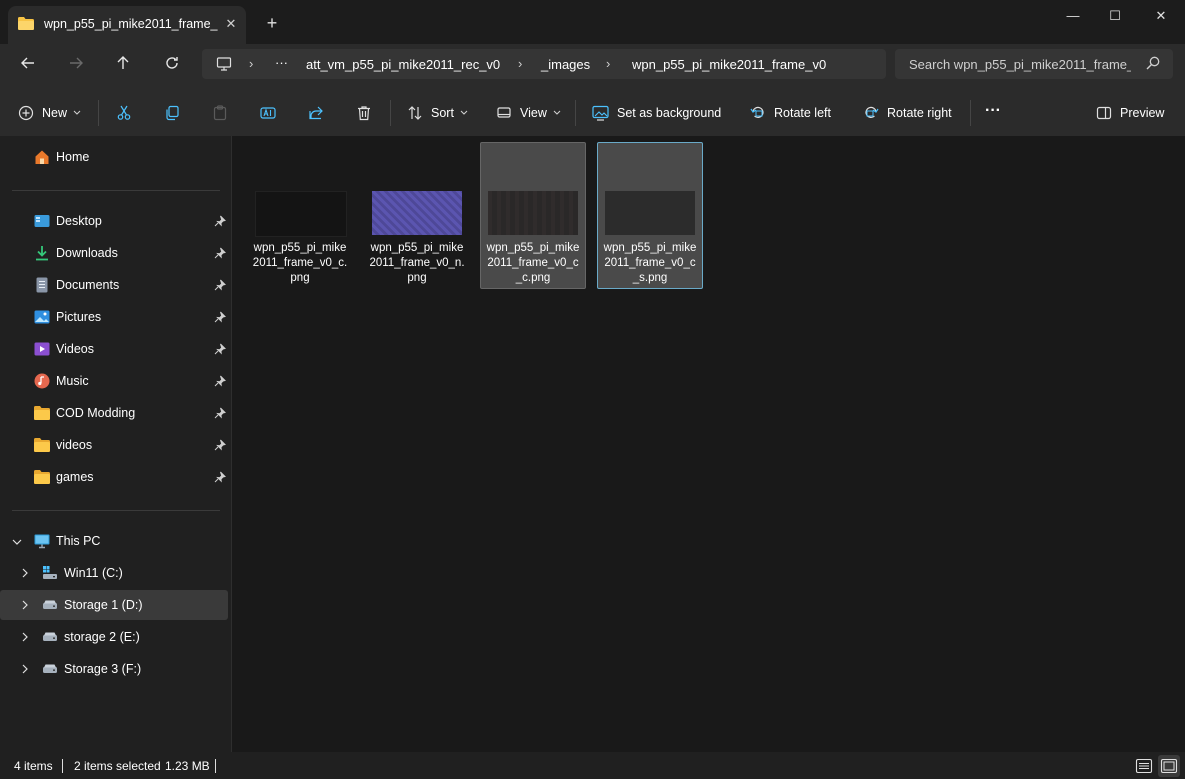  Describe the element at coordinates (114, 253) in the screenshot. I see `sidebar-item-downloads: Downloads` at that location.